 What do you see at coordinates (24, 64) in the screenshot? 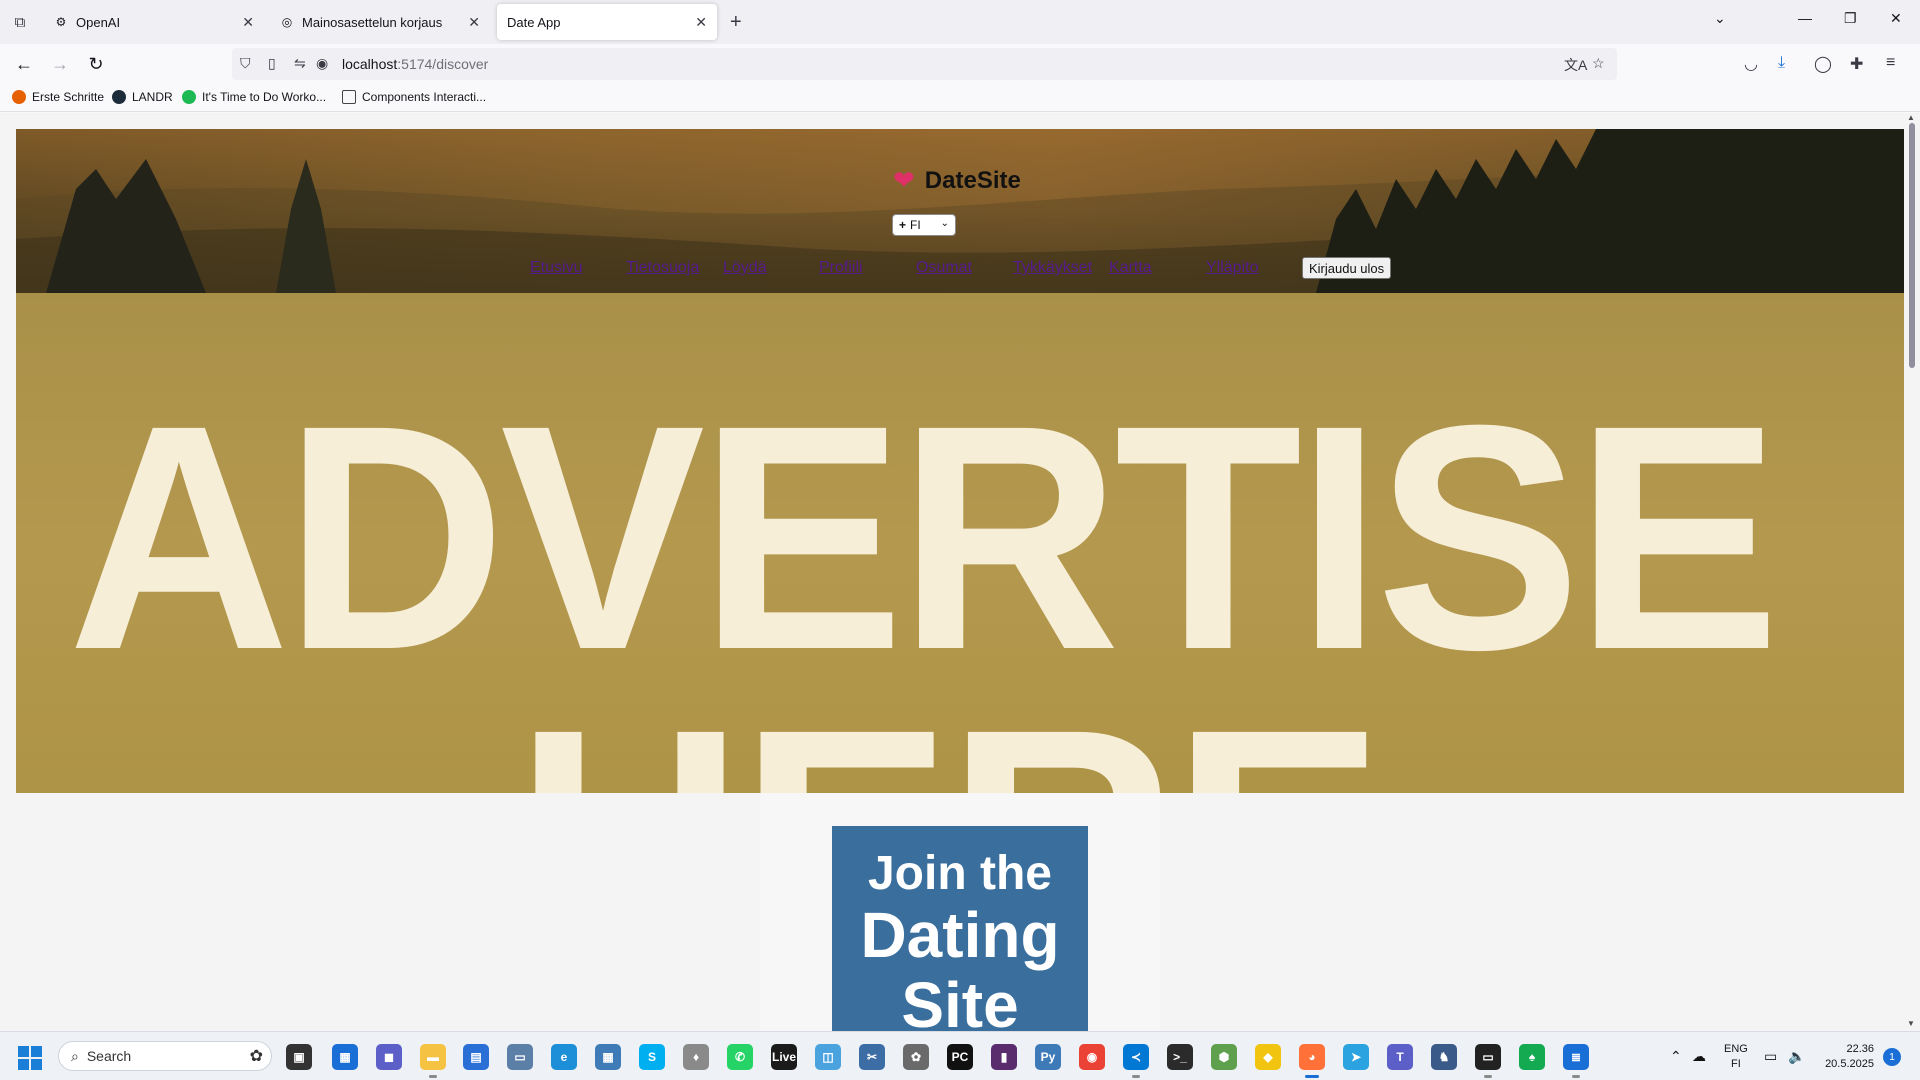
I see `back-button: ←` at bounding box center [24, 64].